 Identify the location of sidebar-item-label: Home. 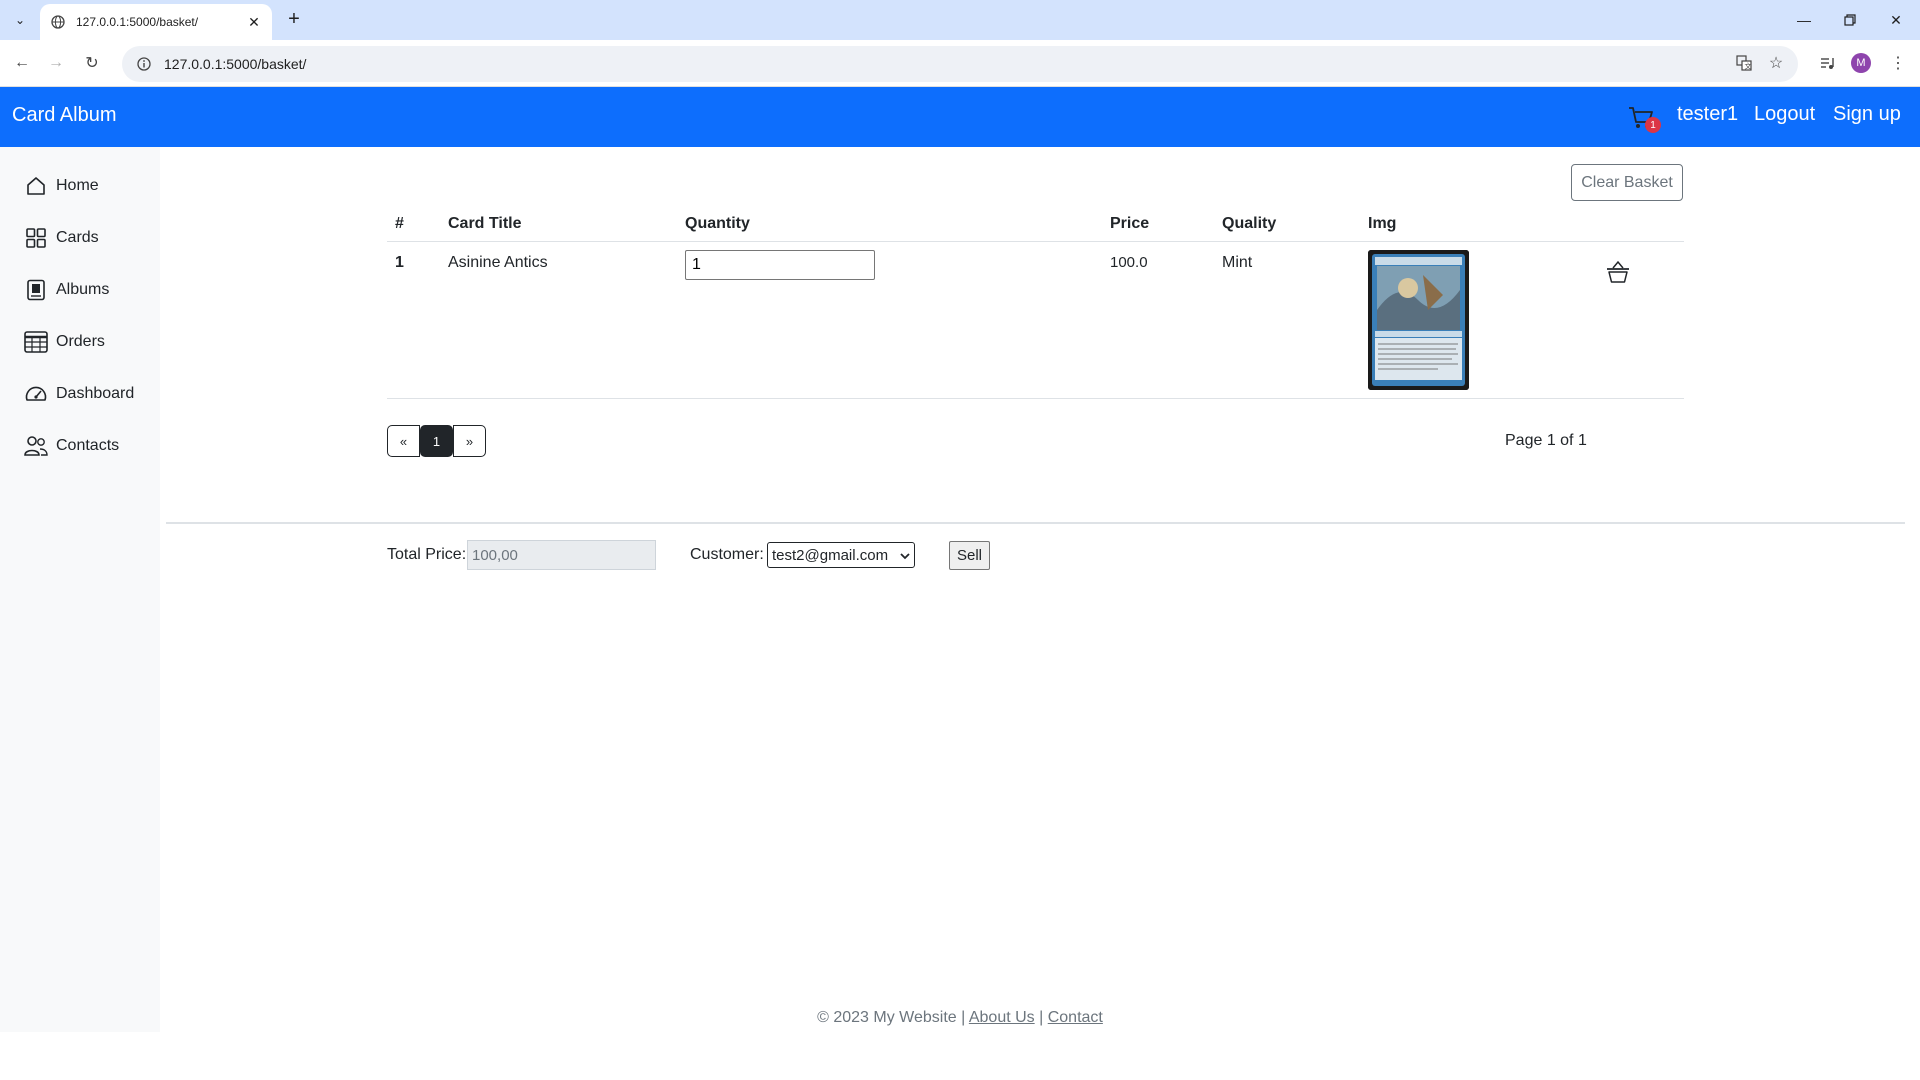
(77, 185).